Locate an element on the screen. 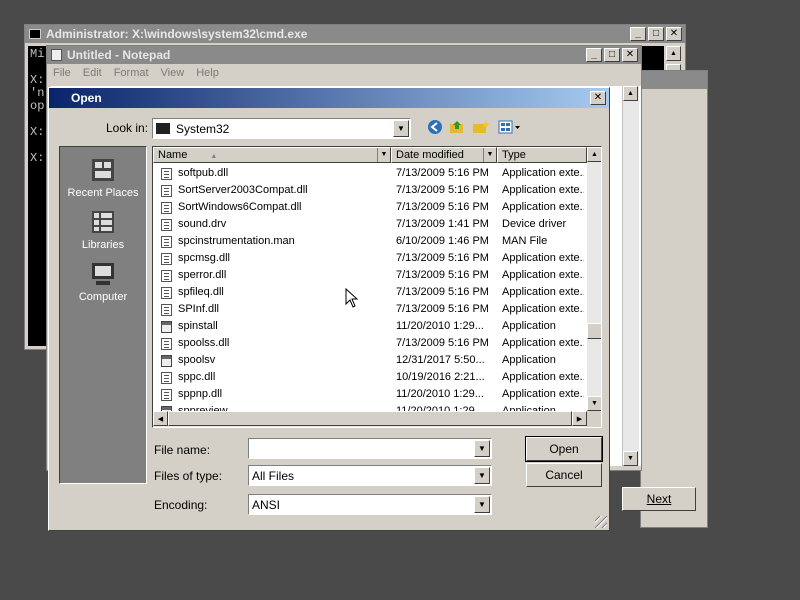  view-menu-icon is located at coordinates (510, 127).